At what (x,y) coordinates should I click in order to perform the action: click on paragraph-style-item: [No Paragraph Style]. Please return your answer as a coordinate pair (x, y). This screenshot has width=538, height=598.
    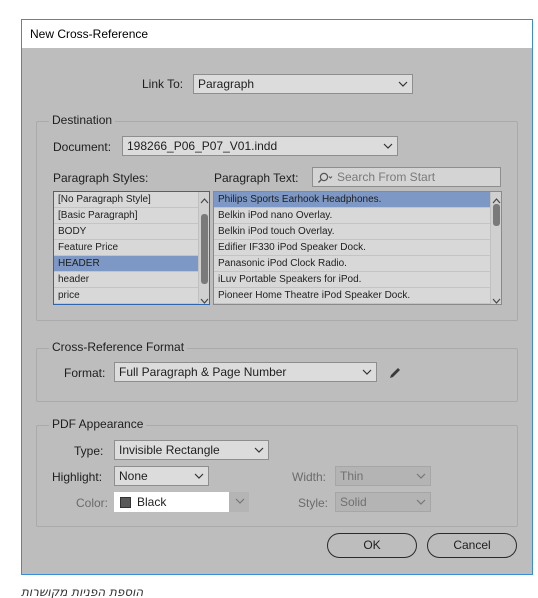
    Looking at the image, I should click on (126, 200).